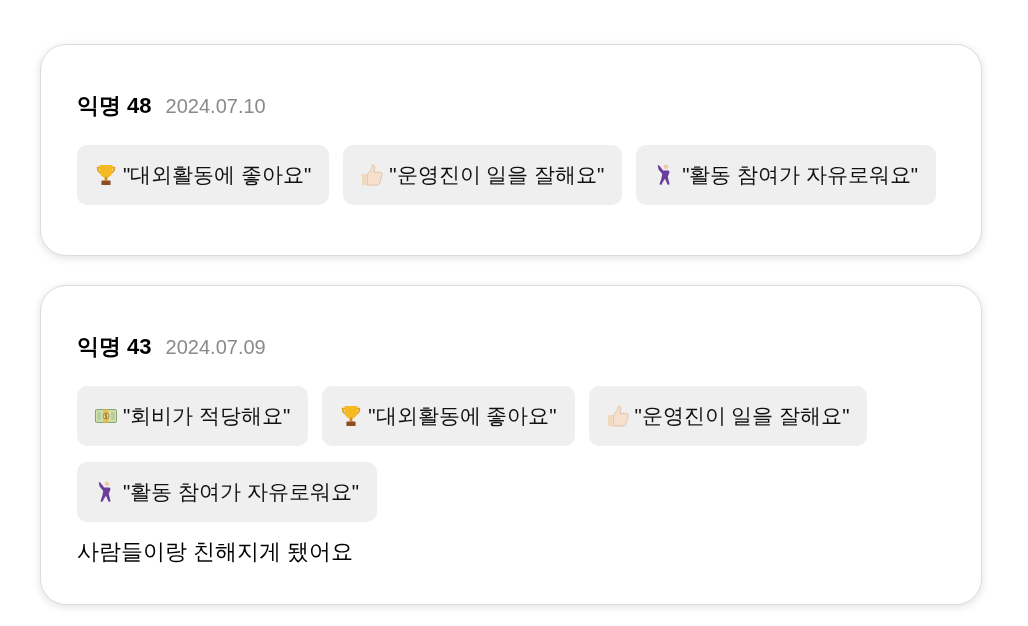 This screenshot has height=626, width=1028. Describe the element at coordinates (215, 552) in the screenshot. I see `review-comment: 사람들이랑 친해지게 됐어요` at that location.